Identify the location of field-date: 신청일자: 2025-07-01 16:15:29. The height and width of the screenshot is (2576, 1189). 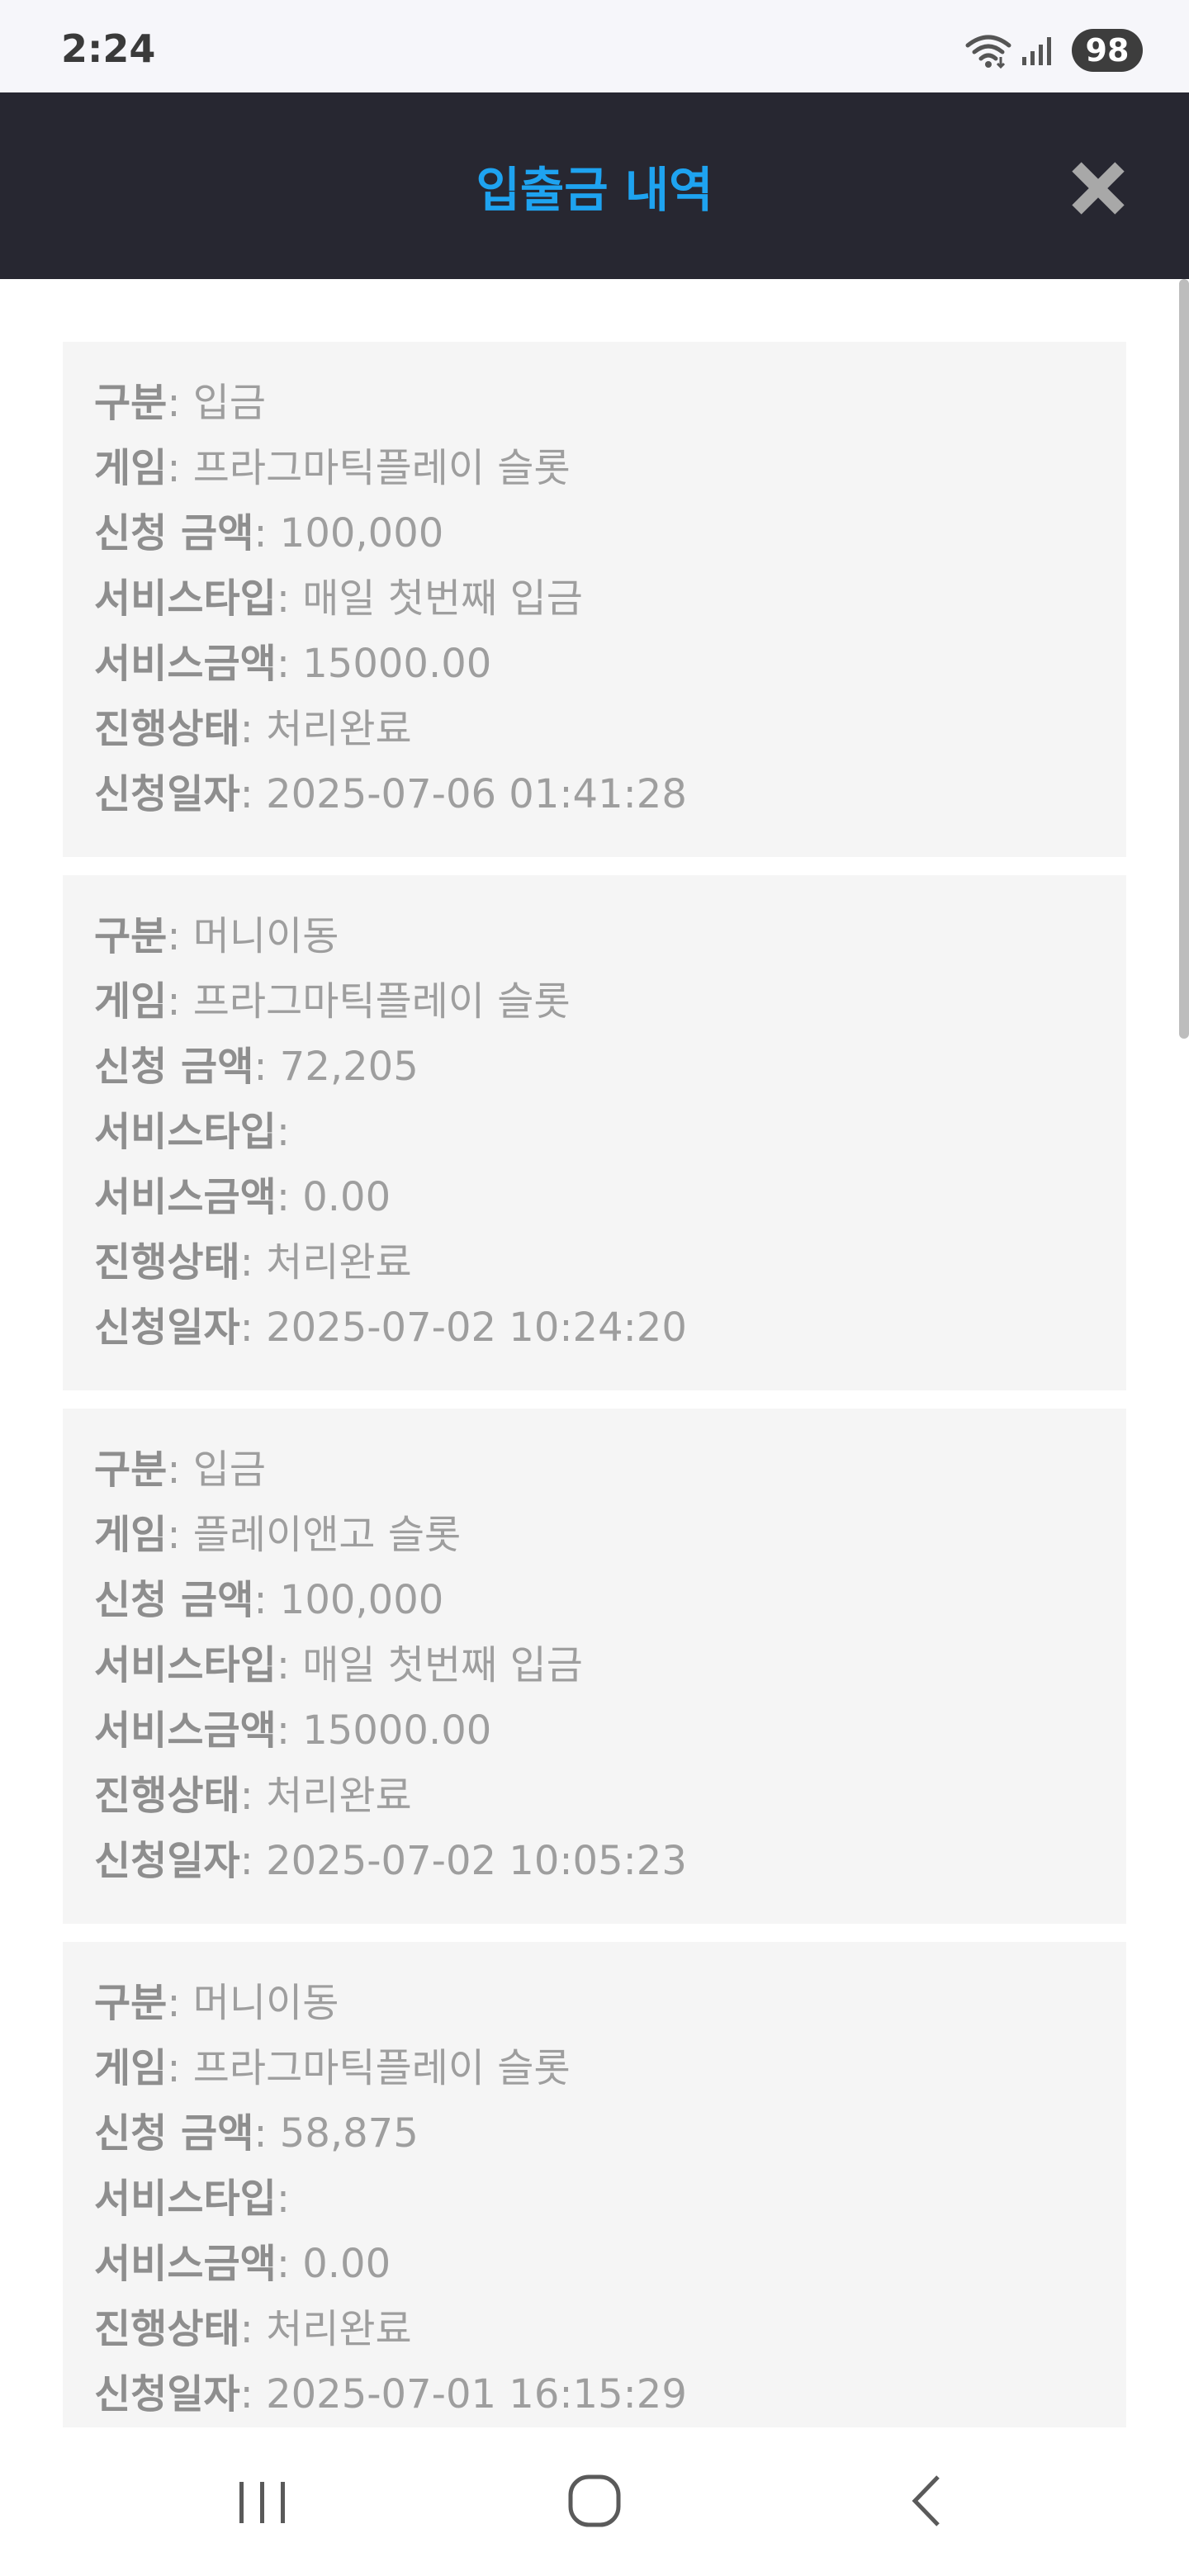
(390, 2394).